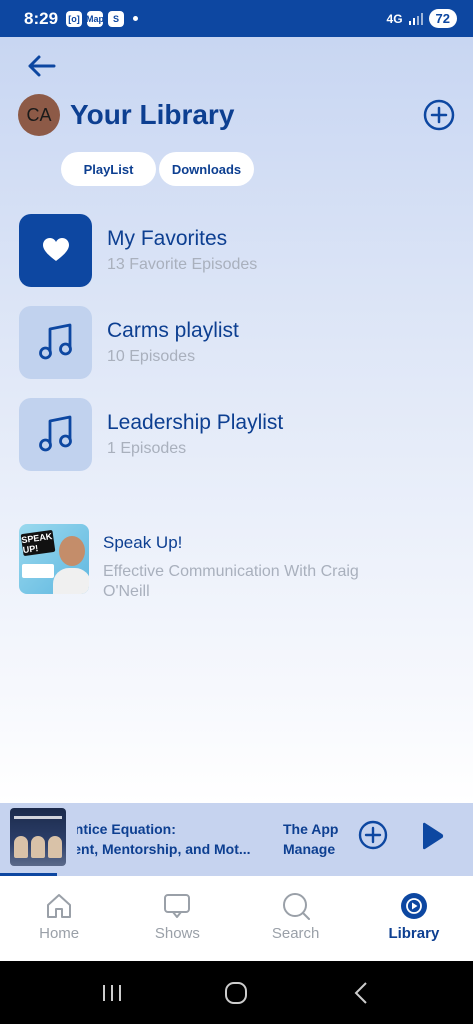 This screenshot has width=473, height=1024. Describe the element at coordinates (152, 114) in the screenshot. I see `page-title: Your Library` at that location.